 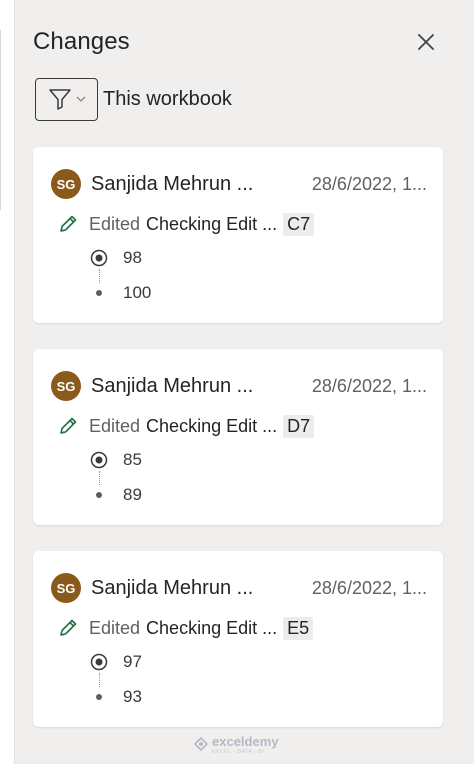 I want to click on filter-label: This workbook, so click(x=167, y=98).